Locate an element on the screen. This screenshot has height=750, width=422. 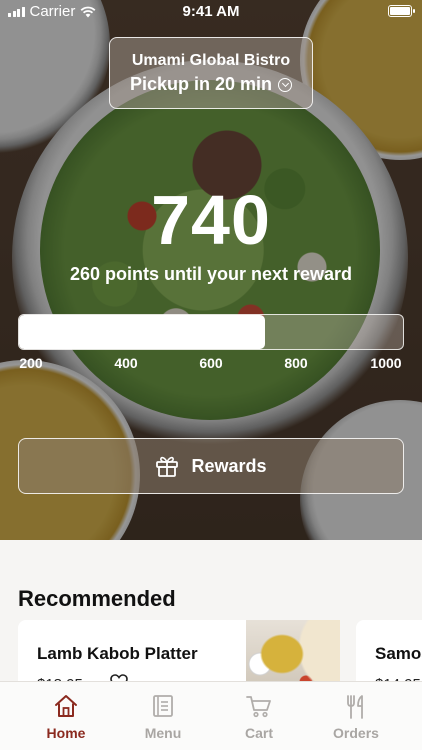
clock: 9:41 AM is located at coordinates (211, 11).